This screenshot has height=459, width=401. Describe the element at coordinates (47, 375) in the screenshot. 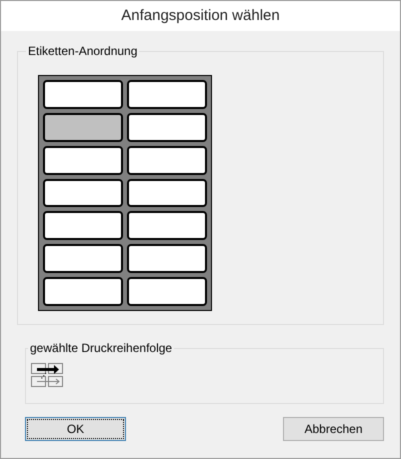

I see `print-order-icon` at that location.